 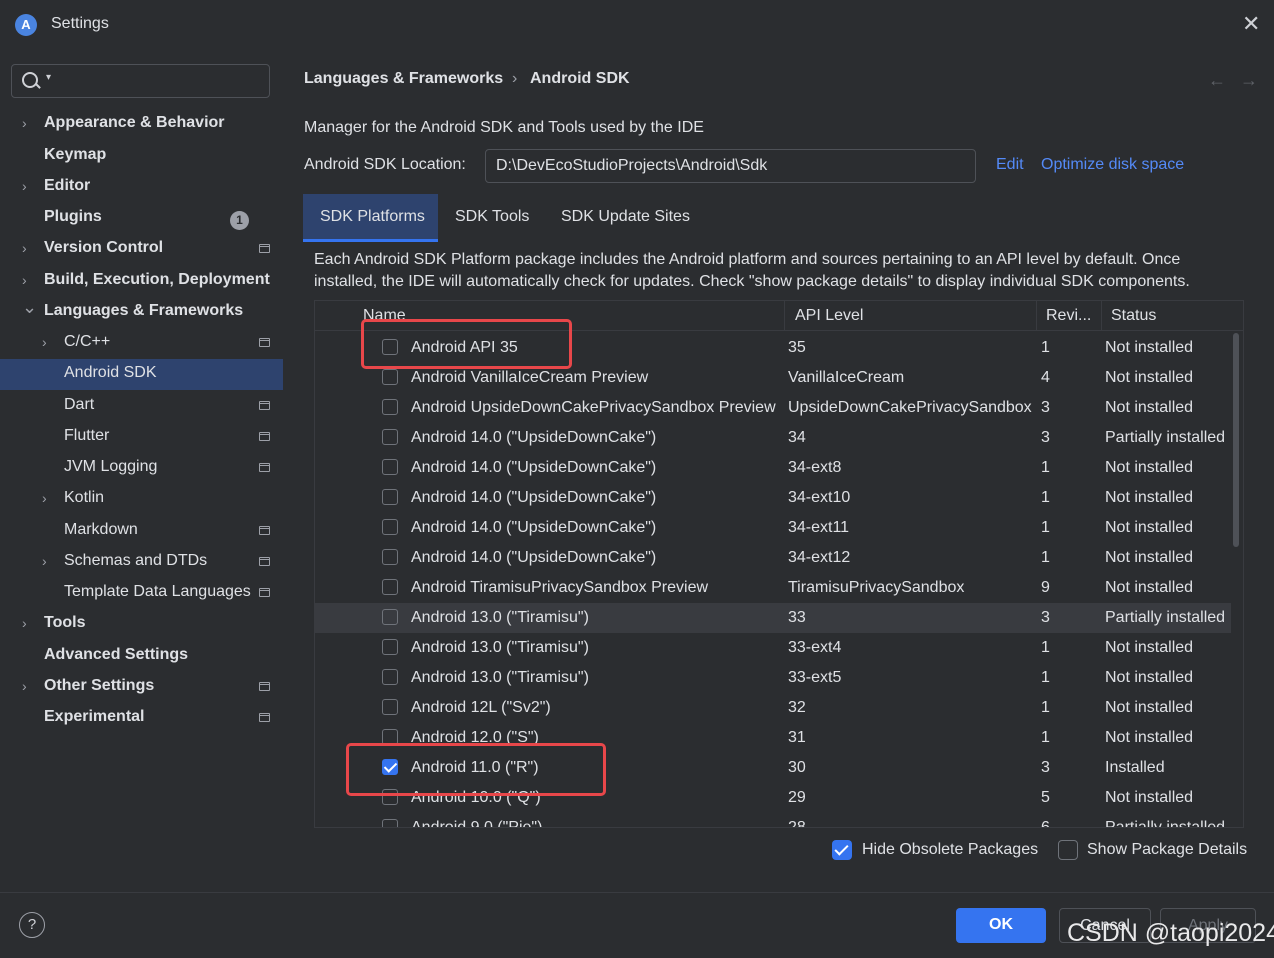 I want to click on tab-sdk-tools: SDK Tools, so click(x=491, y=218).